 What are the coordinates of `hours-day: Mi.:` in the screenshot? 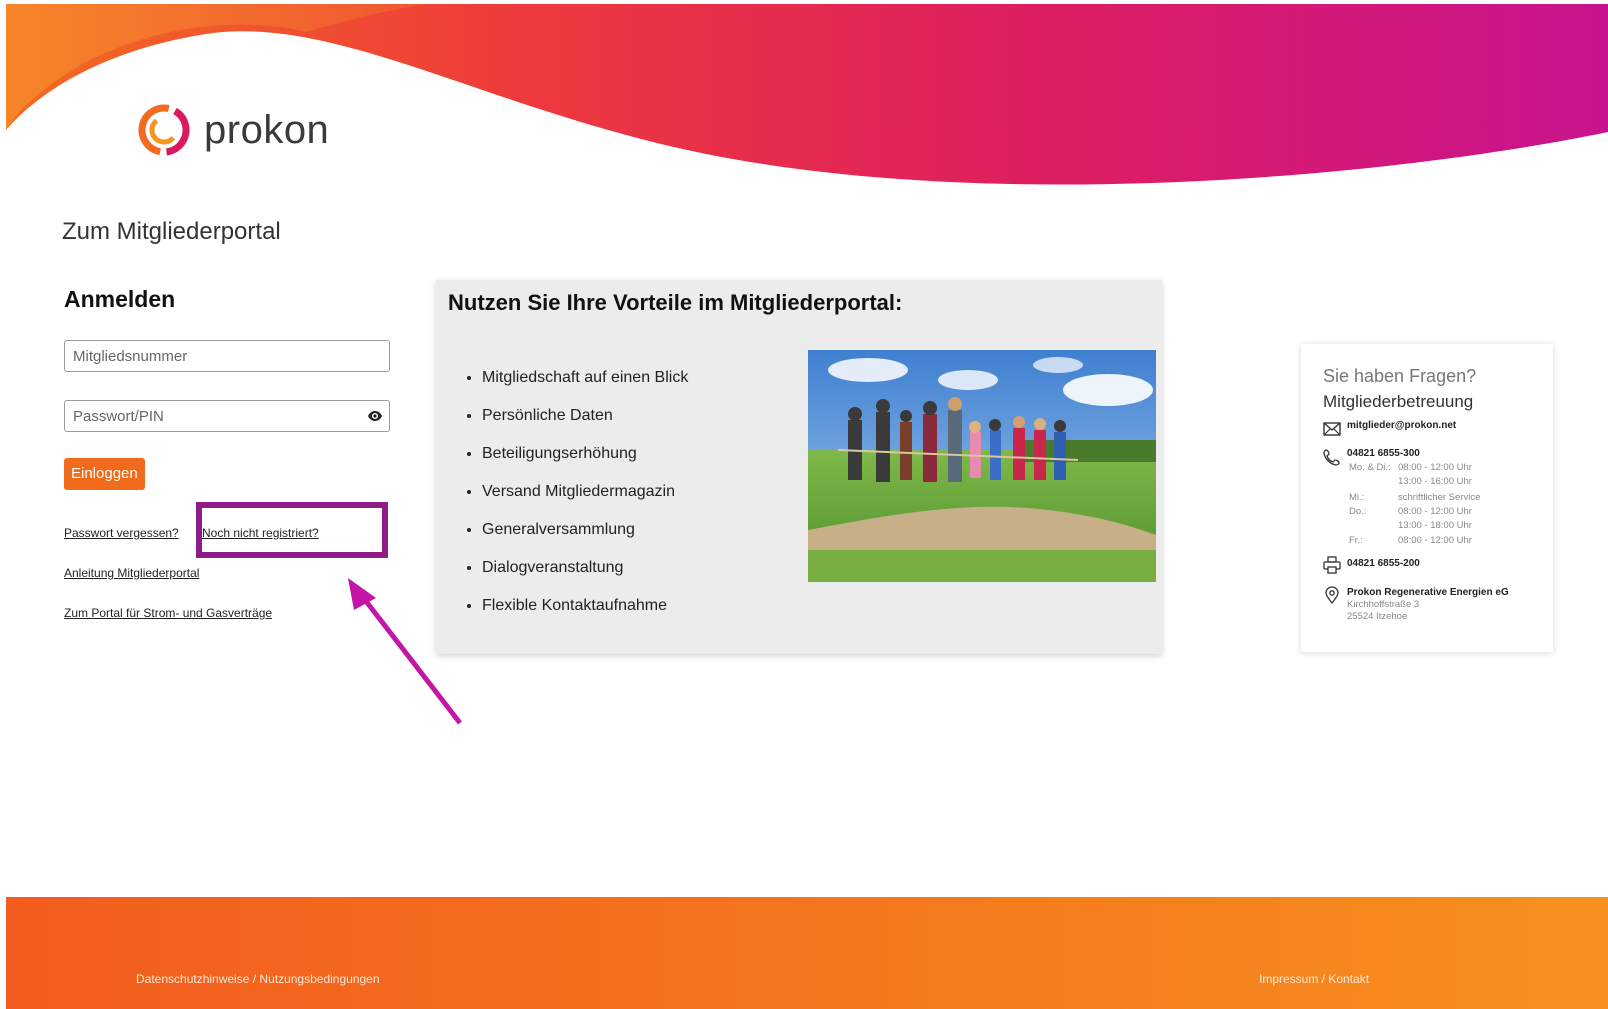 It's located at (1357, 497).